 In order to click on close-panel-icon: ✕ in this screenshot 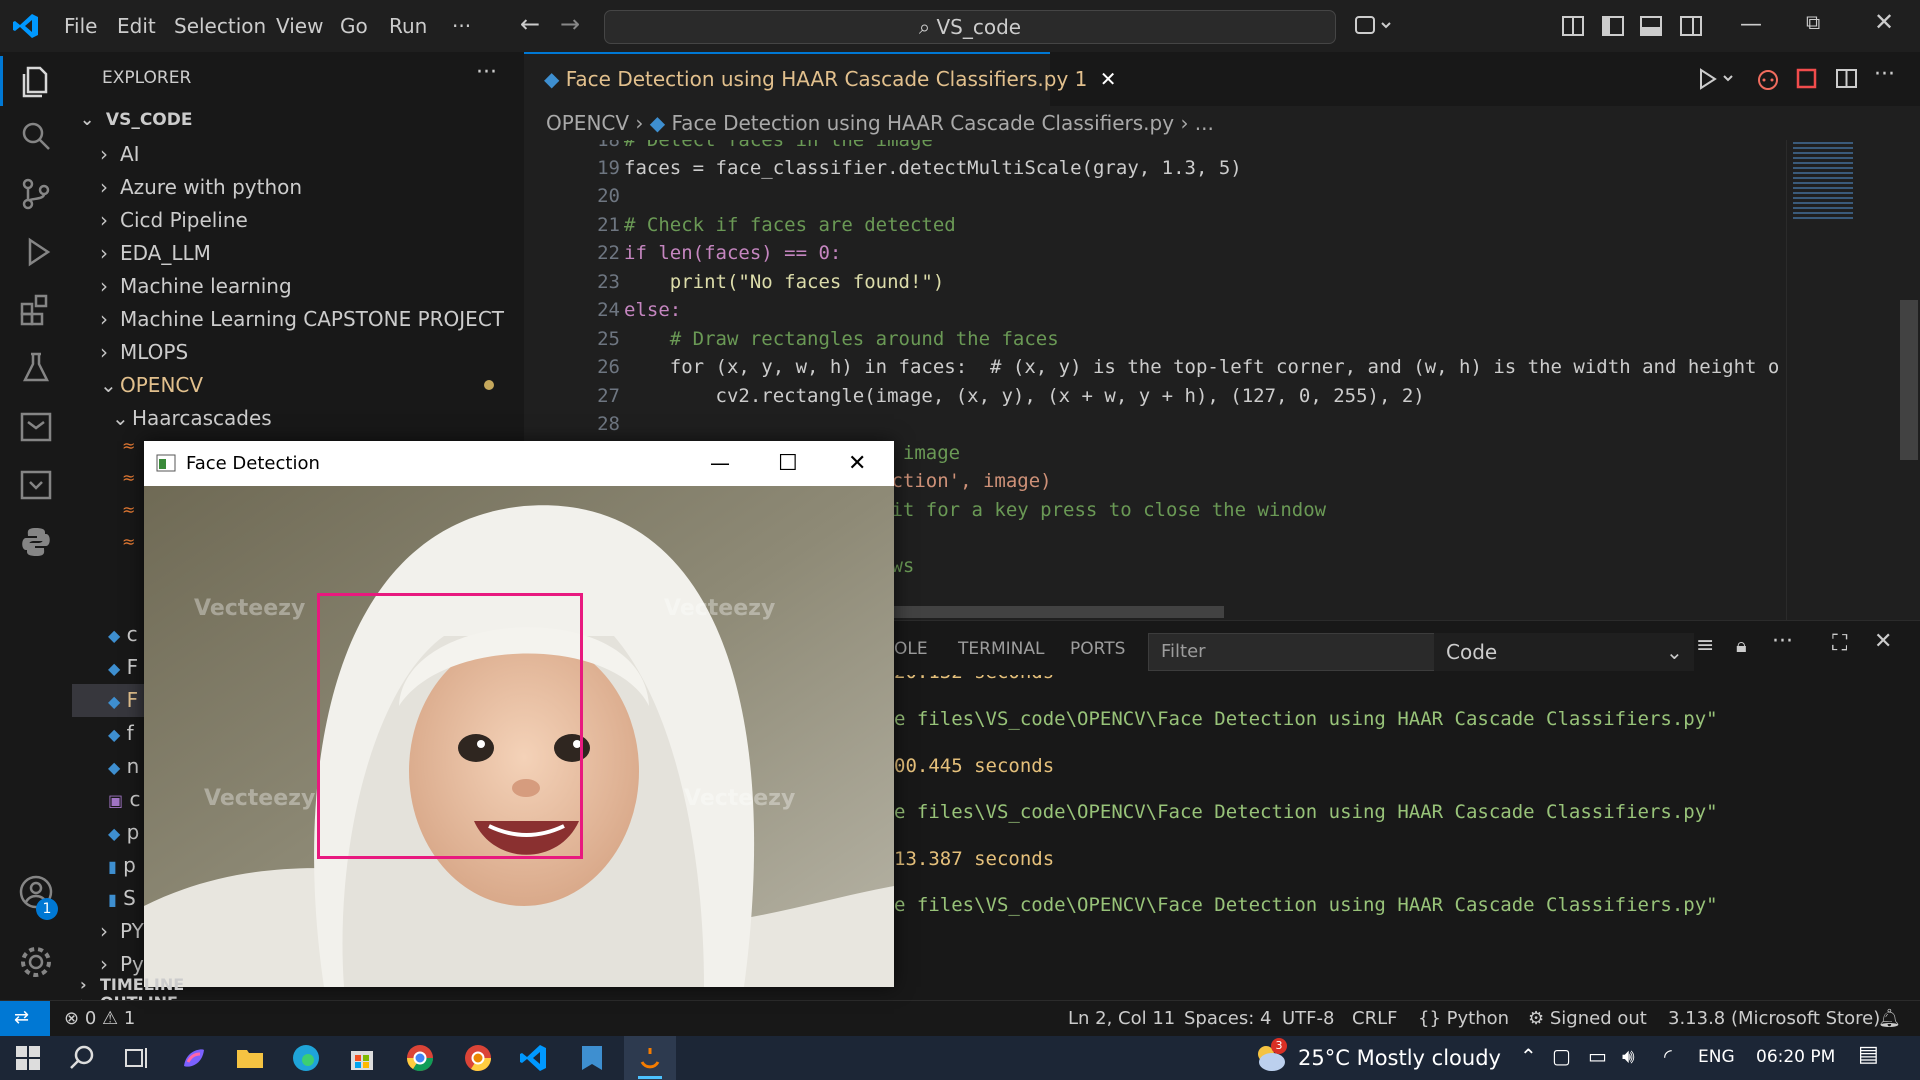, I will do `click(1883, 641)`.